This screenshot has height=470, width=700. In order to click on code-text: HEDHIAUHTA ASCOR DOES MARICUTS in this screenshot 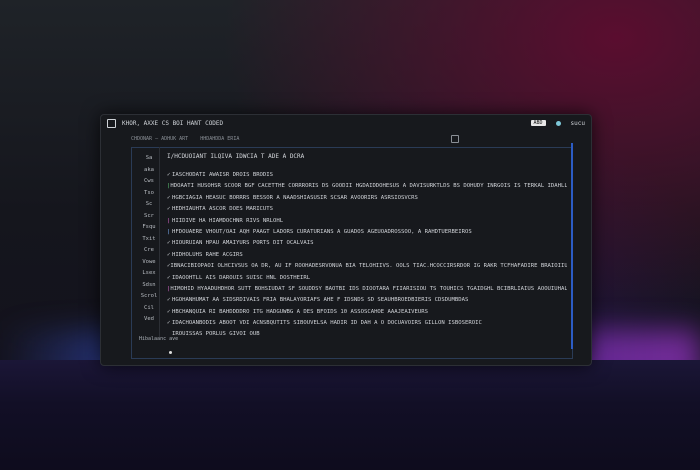, I will do `click(223, 209)`.